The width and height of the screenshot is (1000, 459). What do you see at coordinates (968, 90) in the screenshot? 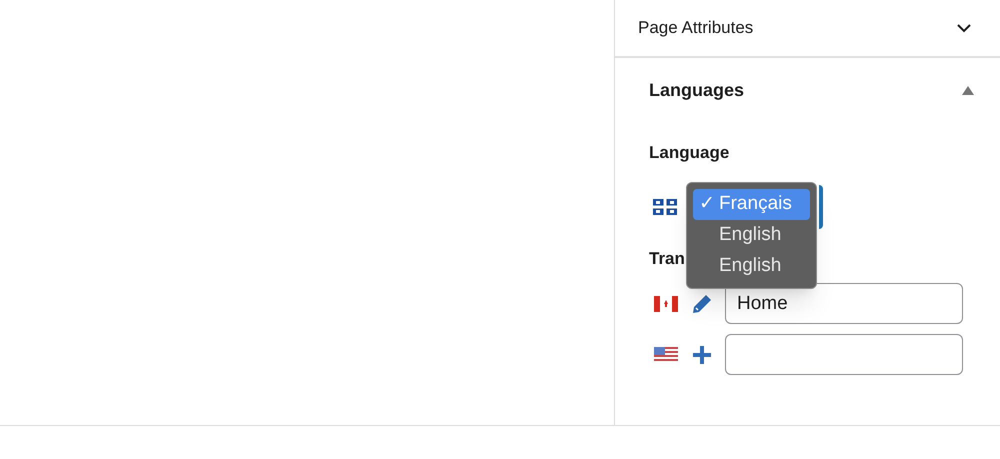
I see `triangle-up-icon` at bounding box center [968, 90].